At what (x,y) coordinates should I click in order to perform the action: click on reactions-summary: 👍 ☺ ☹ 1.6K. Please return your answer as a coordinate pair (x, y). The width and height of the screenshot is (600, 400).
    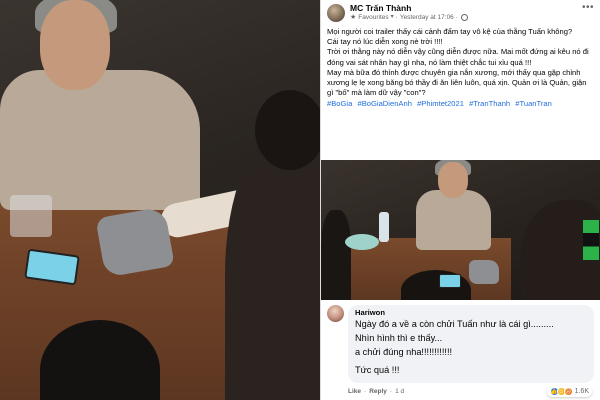
    Looking at the image, I should click on (569, 391).